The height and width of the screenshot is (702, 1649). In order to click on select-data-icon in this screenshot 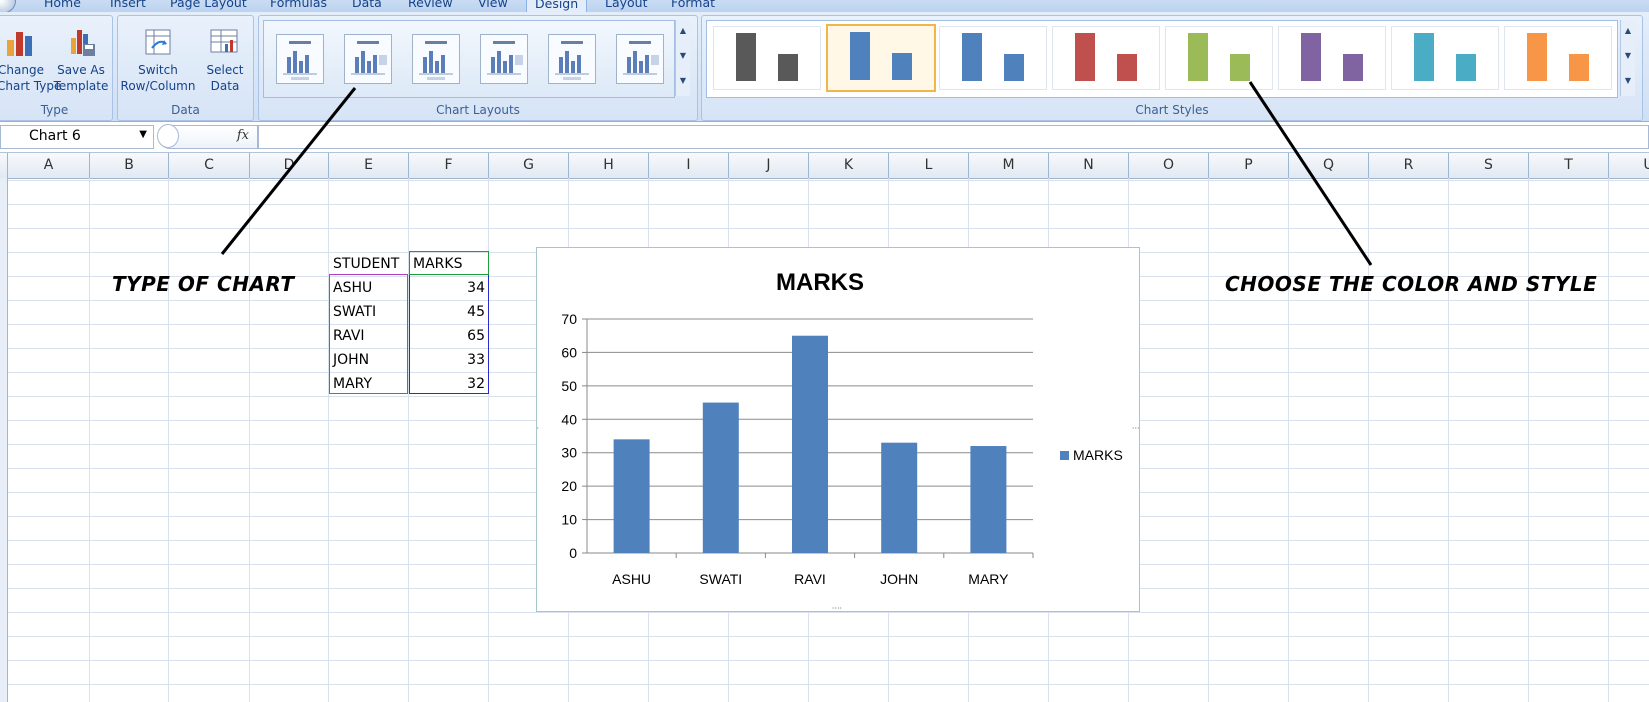, I will do `click(224, 41)`.